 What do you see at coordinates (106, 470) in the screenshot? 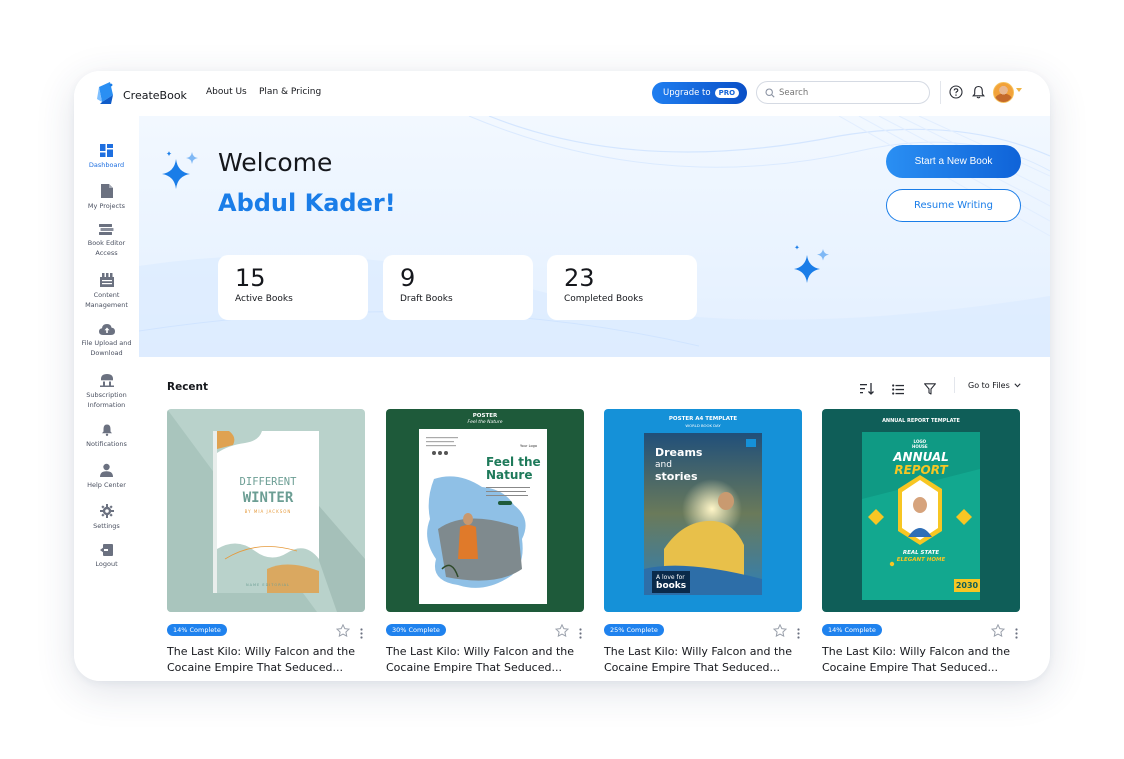
I see `help-center-icon` at bounding box center [106, 470].